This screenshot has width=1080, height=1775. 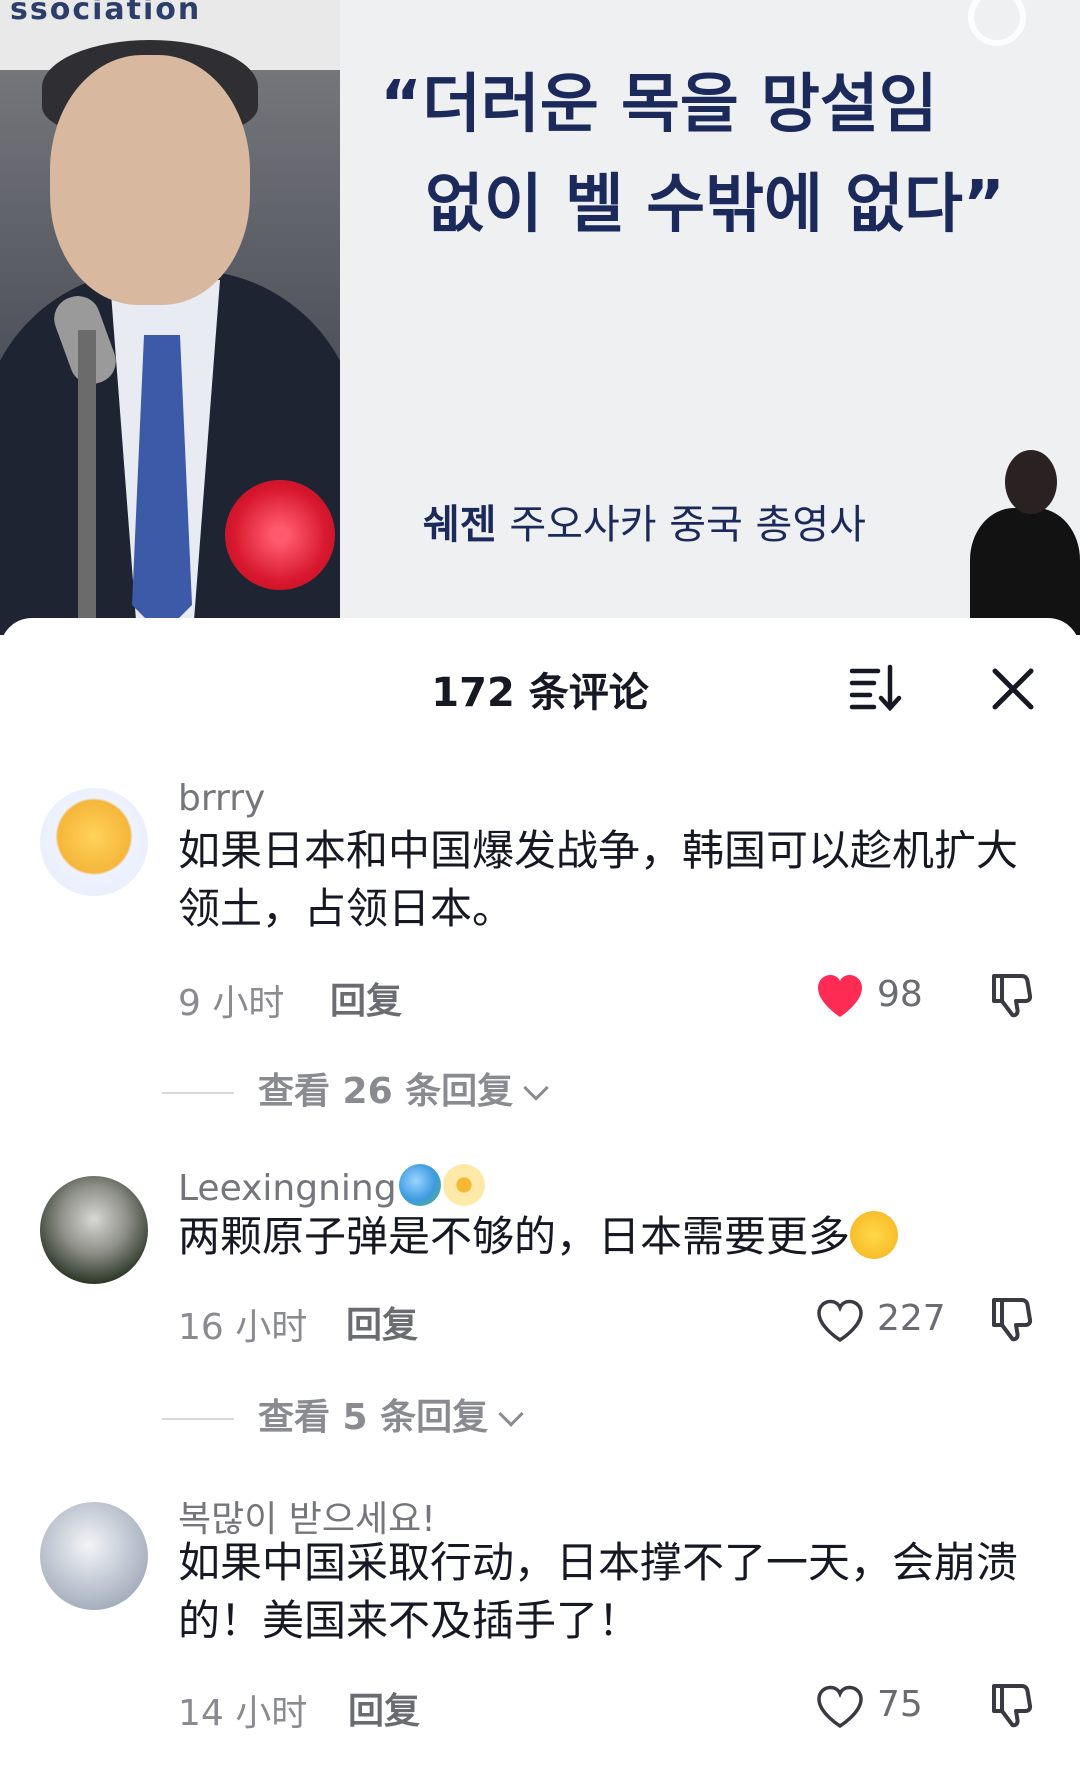 I want to click on comment-username: Leexingning, so click(x=331, y=1186).